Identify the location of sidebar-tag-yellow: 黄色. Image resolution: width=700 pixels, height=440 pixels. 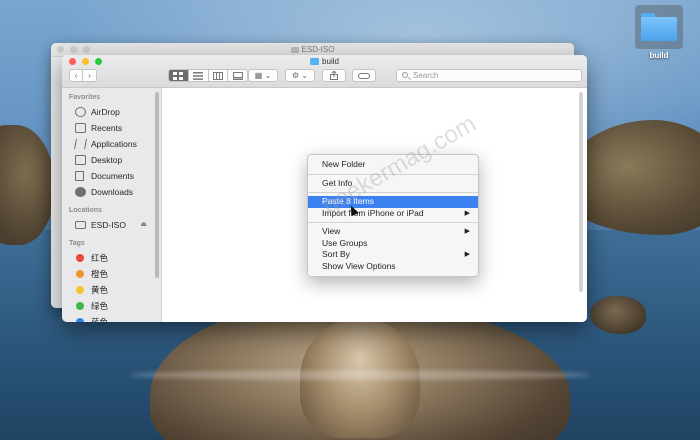
(111, 290).